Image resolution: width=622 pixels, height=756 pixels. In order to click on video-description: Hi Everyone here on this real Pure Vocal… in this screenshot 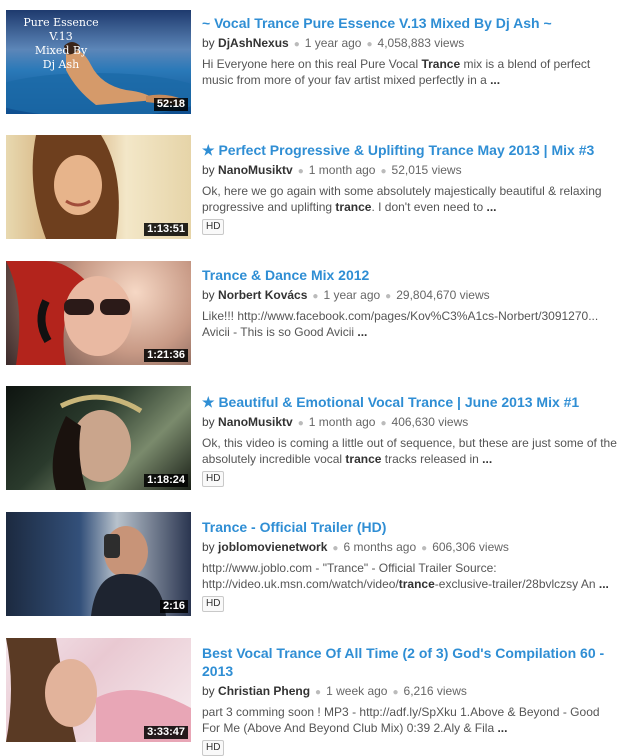, I will do `click(410, 72)`.